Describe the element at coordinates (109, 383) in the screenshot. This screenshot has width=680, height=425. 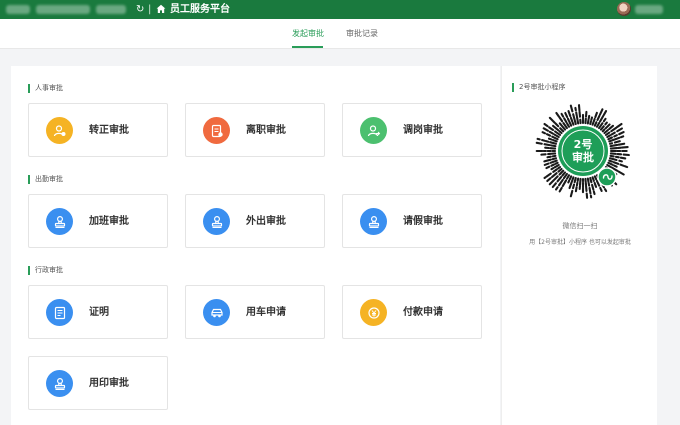
I see `card-label: 用印审批` at that location.